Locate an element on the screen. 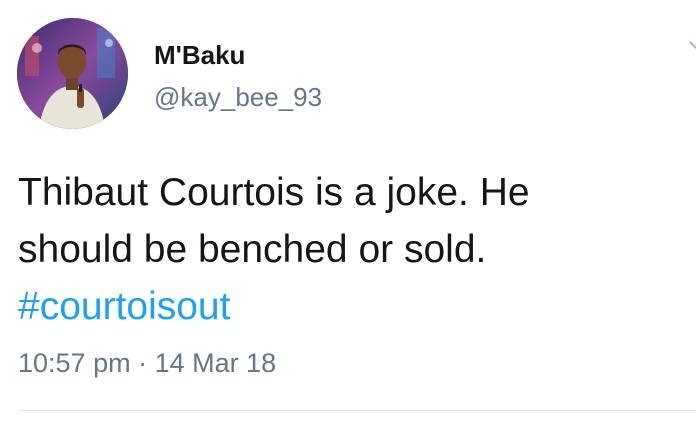 This screenshot has height=441, width=696. user-handle: @kay_bee_93 is located at coordinates (238, 97).